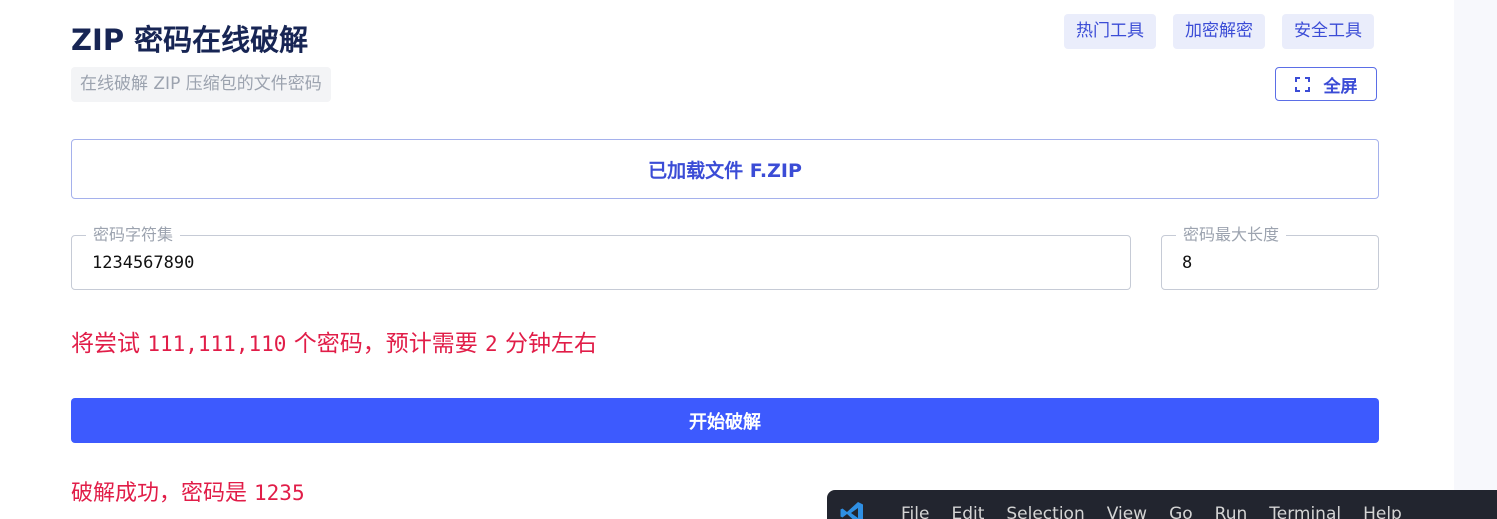  What do you see at coordinates (133, 235) in the screenshot?
I see `charset-label: 密码字符集` at bounding box center [133, 235].